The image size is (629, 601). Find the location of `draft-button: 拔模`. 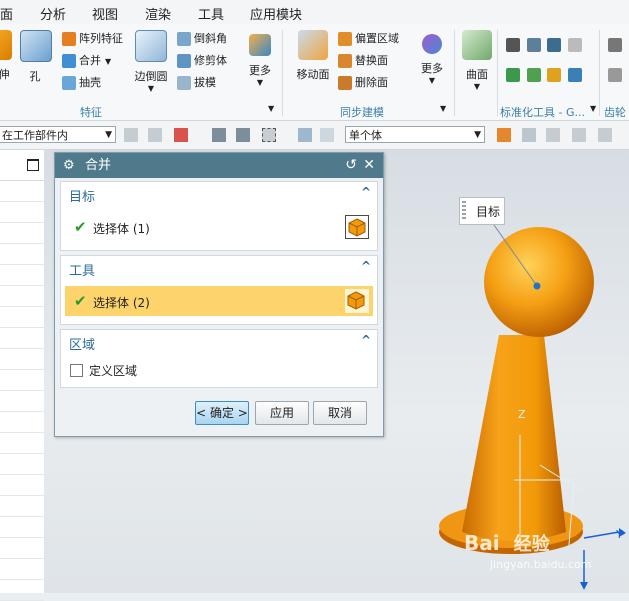

draft-button: 拔模 is located at coordinates (196, 82).